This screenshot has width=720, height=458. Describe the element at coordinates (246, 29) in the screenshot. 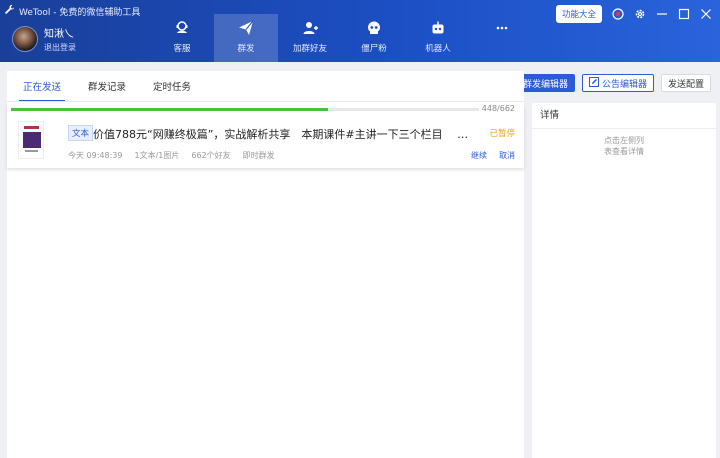

I see `paper-plane-icon` at that location.